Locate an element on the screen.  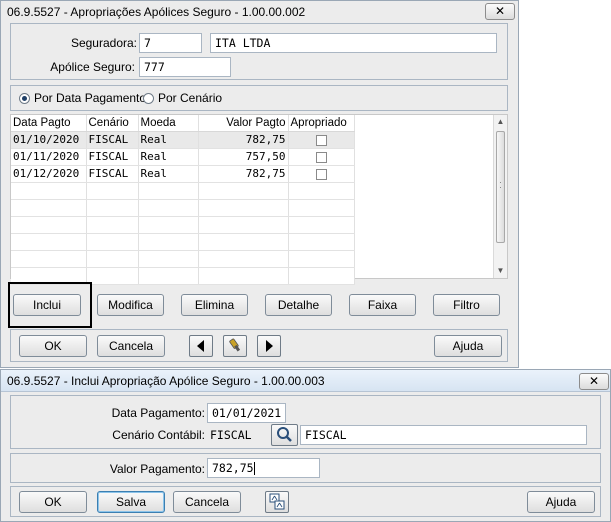
scroll-thumb is located at coordinates (500, 187).